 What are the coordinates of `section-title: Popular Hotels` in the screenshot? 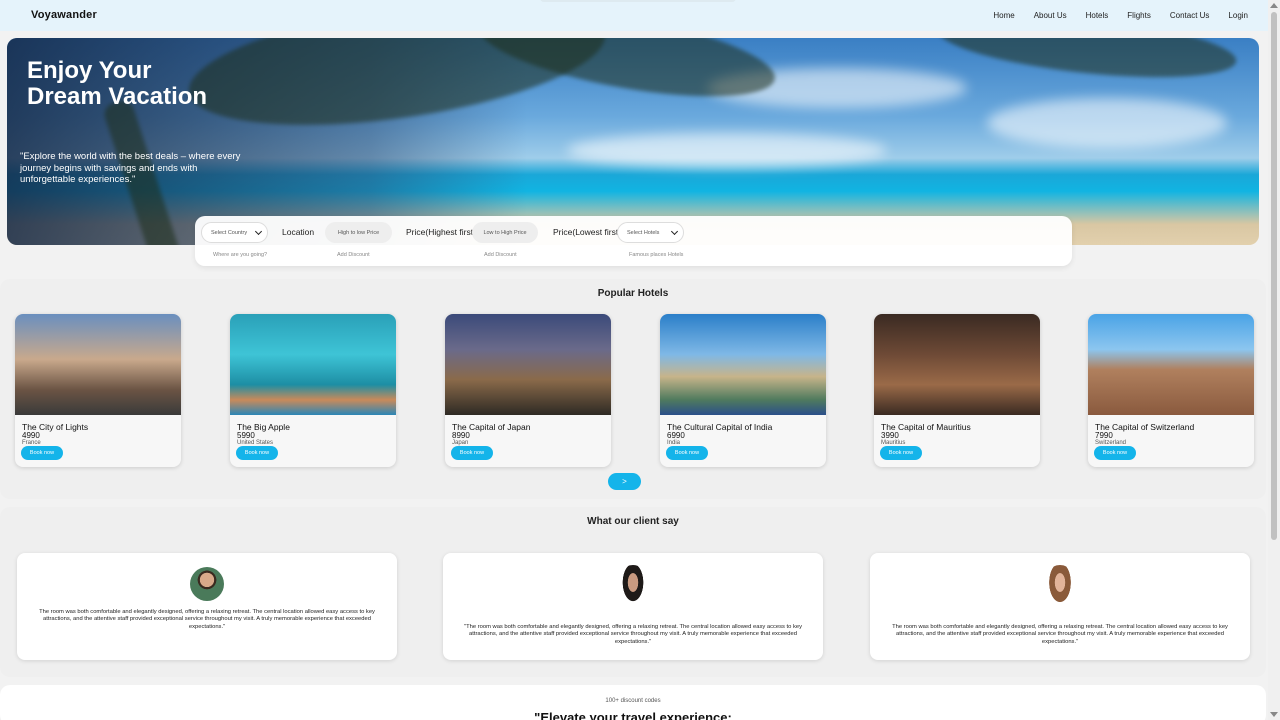 It's located at (633, 293).